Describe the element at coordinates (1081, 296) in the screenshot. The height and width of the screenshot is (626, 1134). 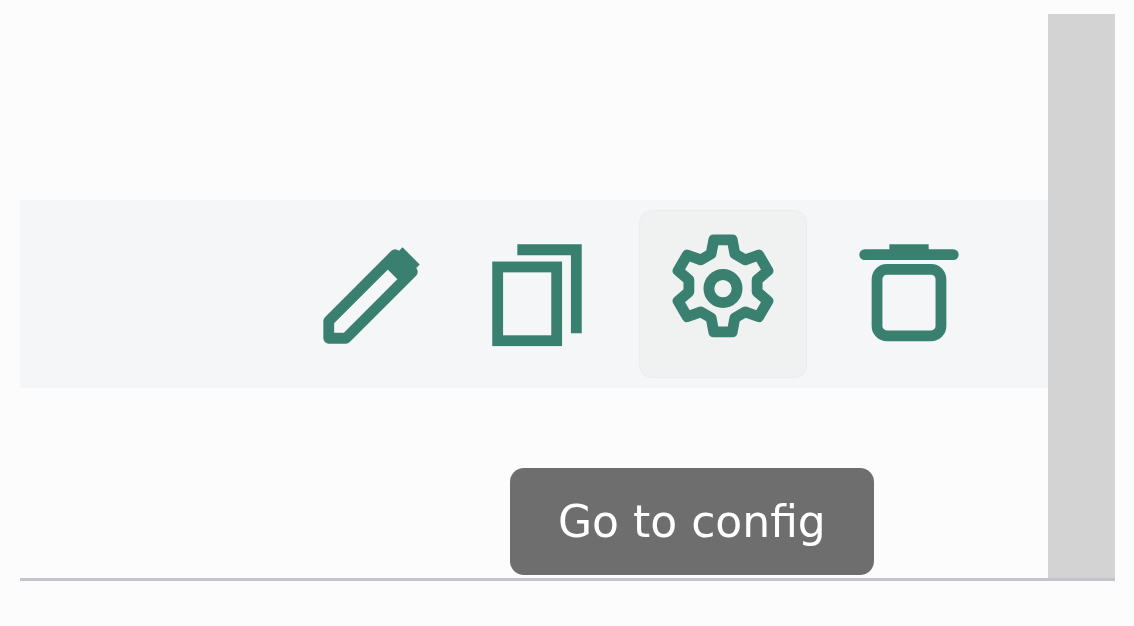
I see `scrollbar` at that location.